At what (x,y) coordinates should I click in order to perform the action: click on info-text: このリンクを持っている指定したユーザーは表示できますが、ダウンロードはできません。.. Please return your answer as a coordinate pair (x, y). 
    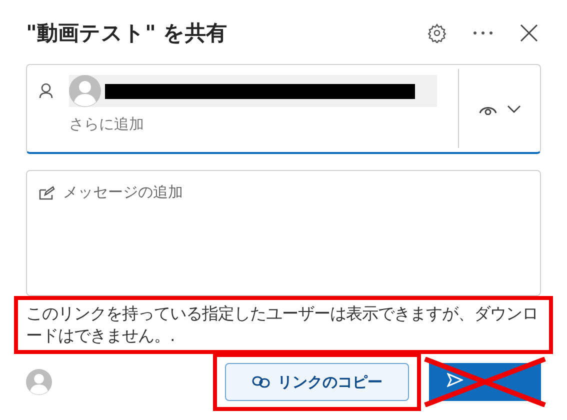
    Looking at the image, I should click on (282, 325).